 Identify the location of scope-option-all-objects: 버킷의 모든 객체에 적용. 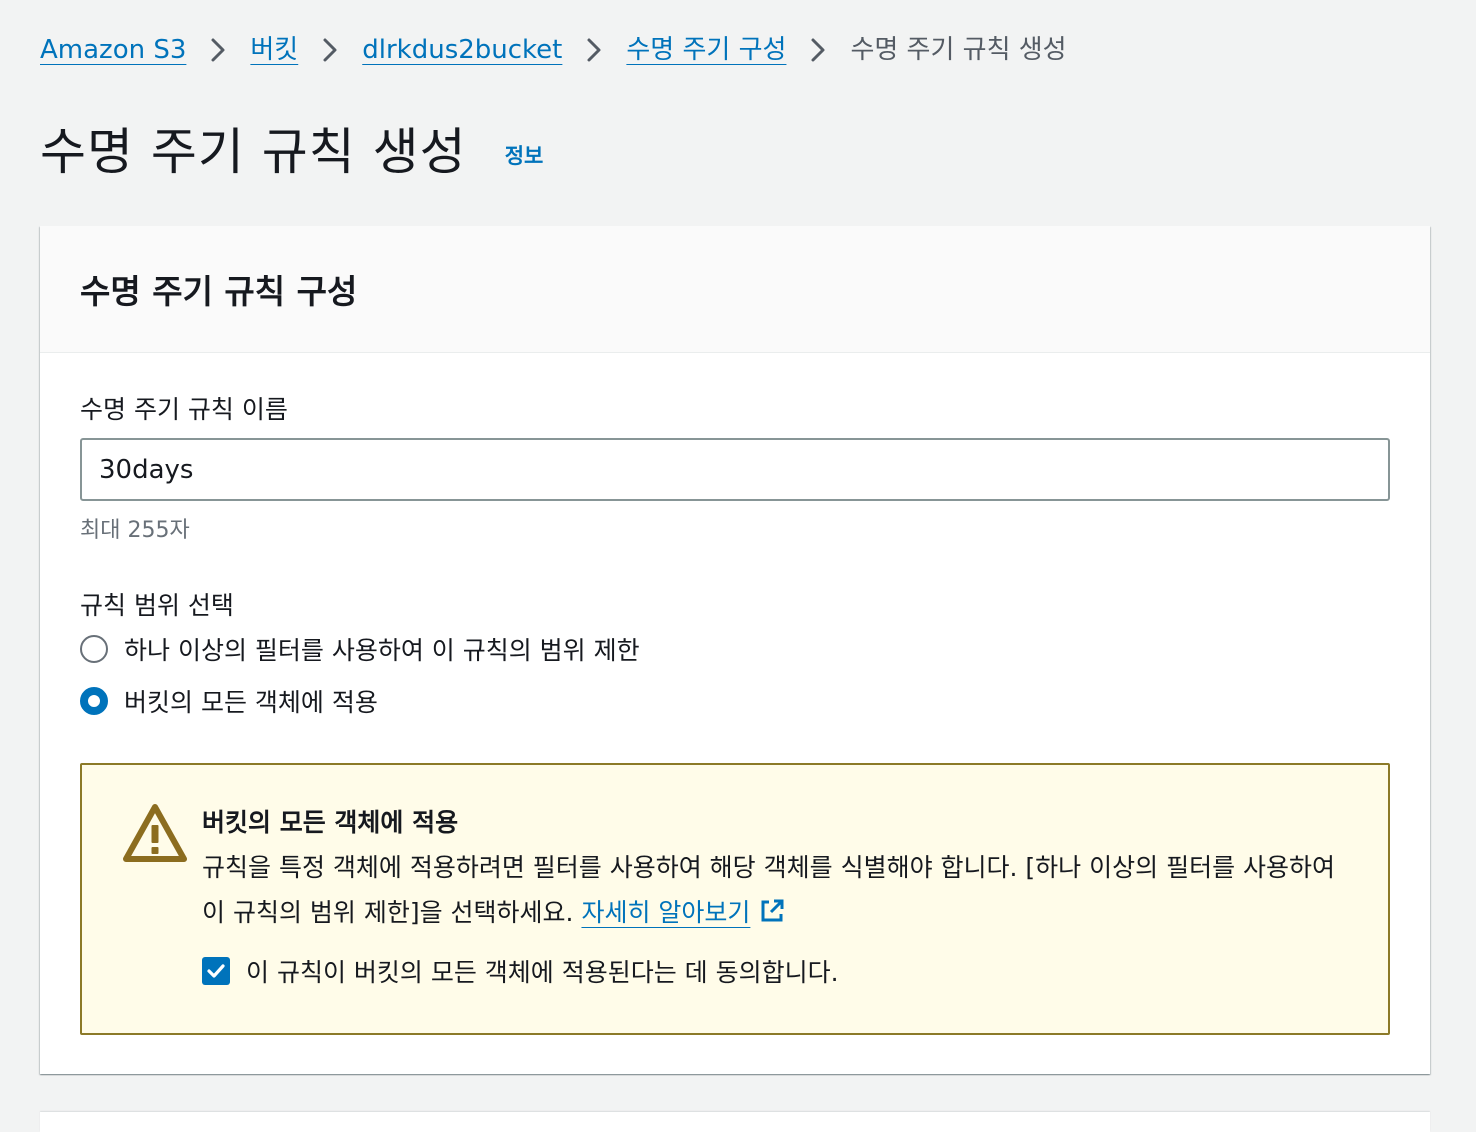
(229, 701).